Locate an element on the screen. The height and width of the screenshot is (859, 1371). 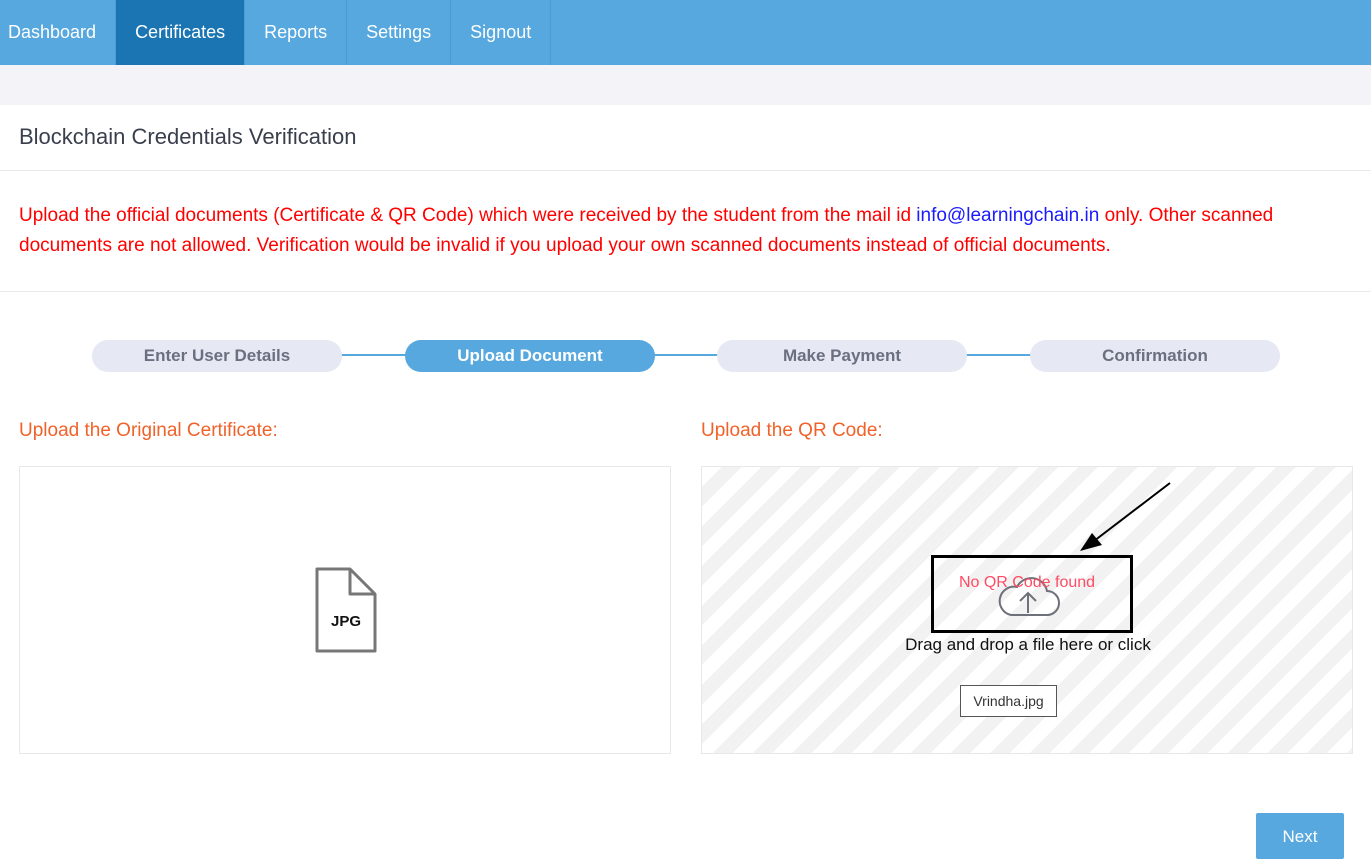
qr-upload-label: Upload the QR Code: is located at coordinates (792, 430).